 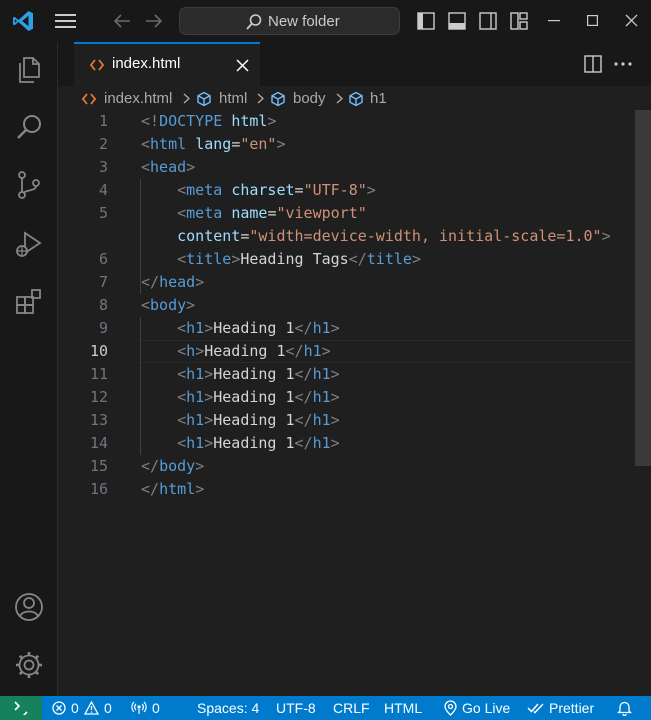 I want to click on back-arrow-icon, so click(x=122, y=21).